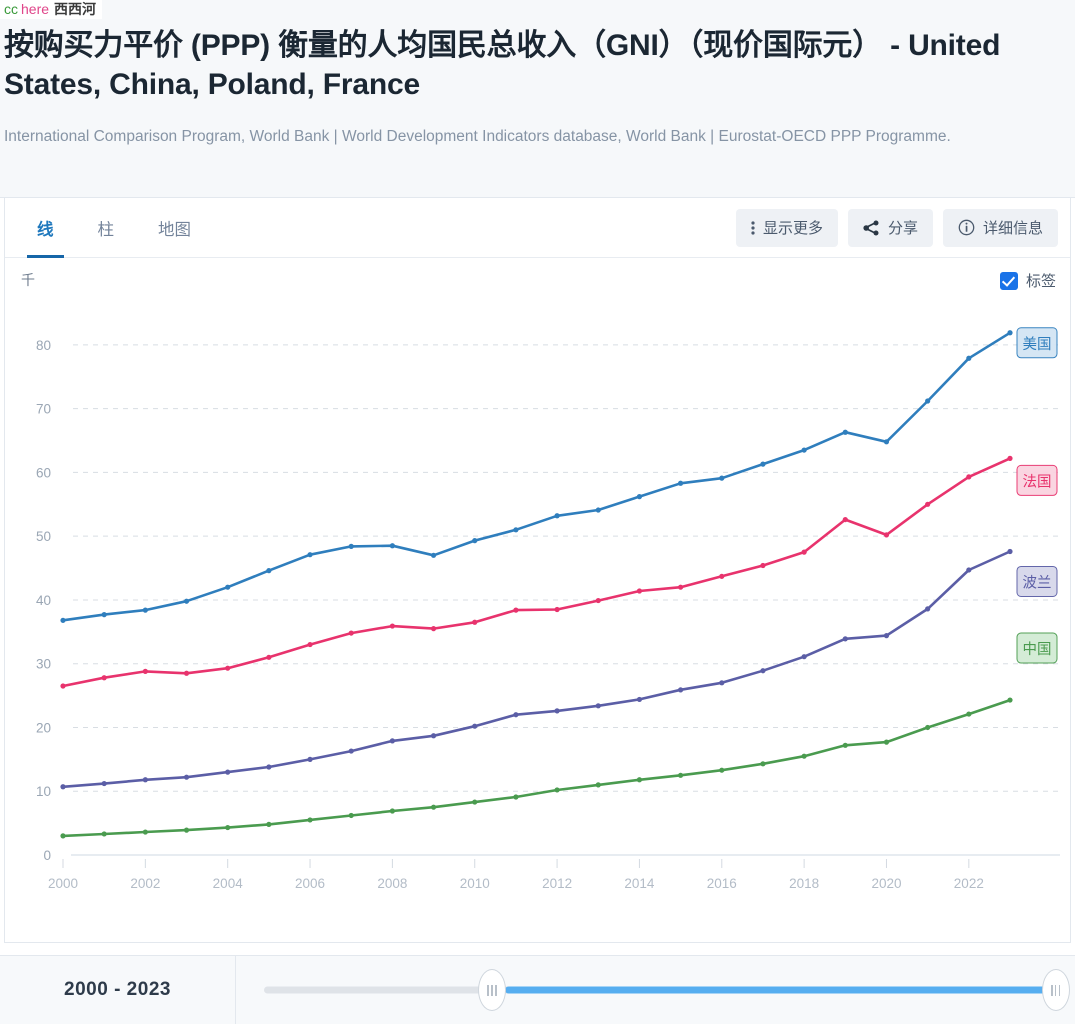 This screenshot has height=1024, width=1075. Describe the element at coordinates (43, 536) in the screenshot. I see `svg-text: 50` at that location.